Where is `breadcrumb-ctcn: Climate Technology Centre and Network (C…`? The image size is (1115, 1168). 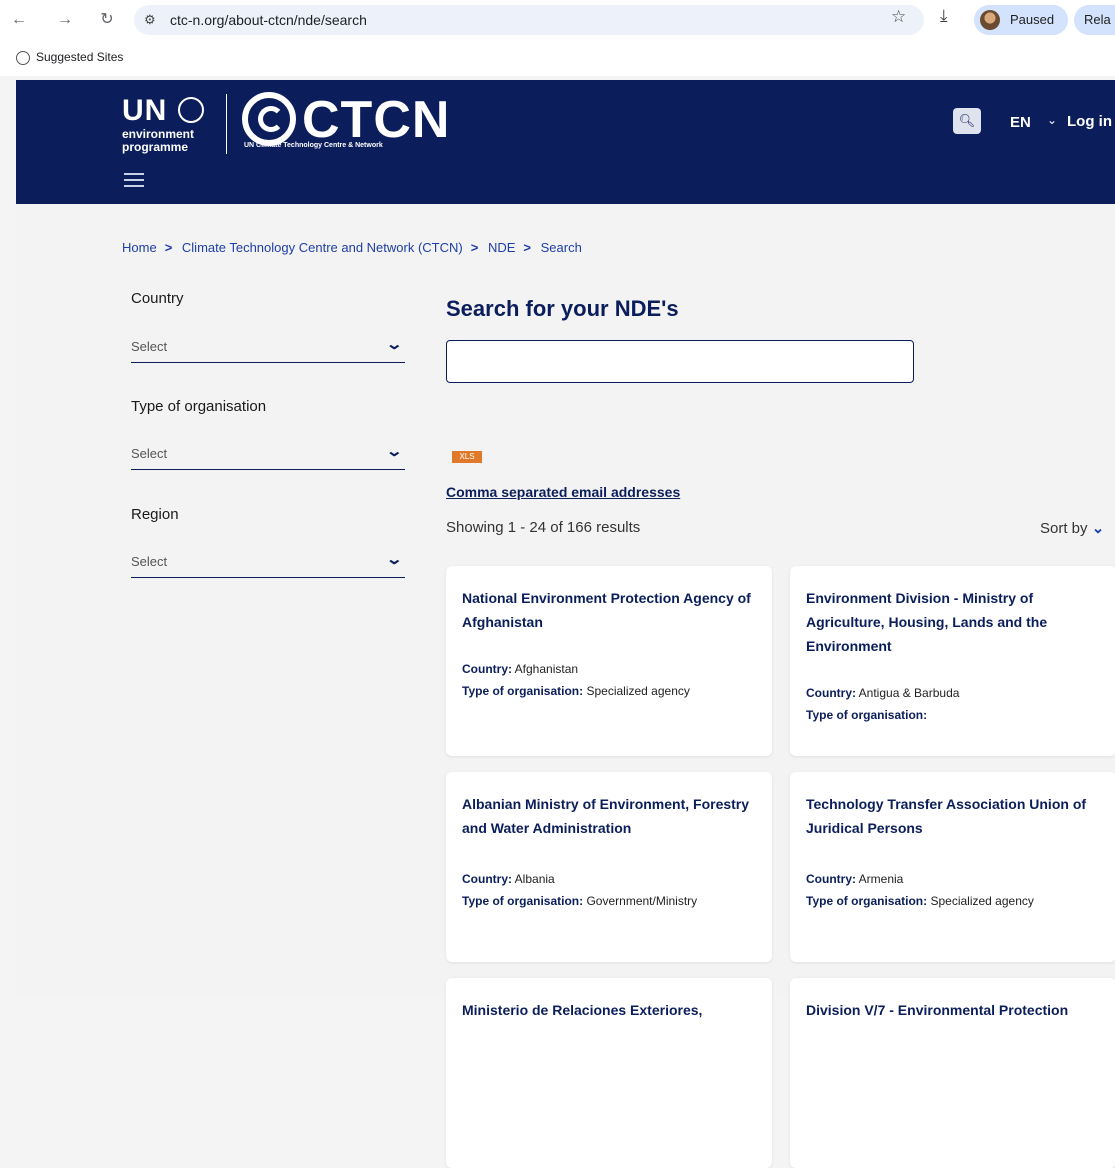
breadcrumb-ctcn: Climate Technology Centre and Network (C… is located at coordinates (322, 247).